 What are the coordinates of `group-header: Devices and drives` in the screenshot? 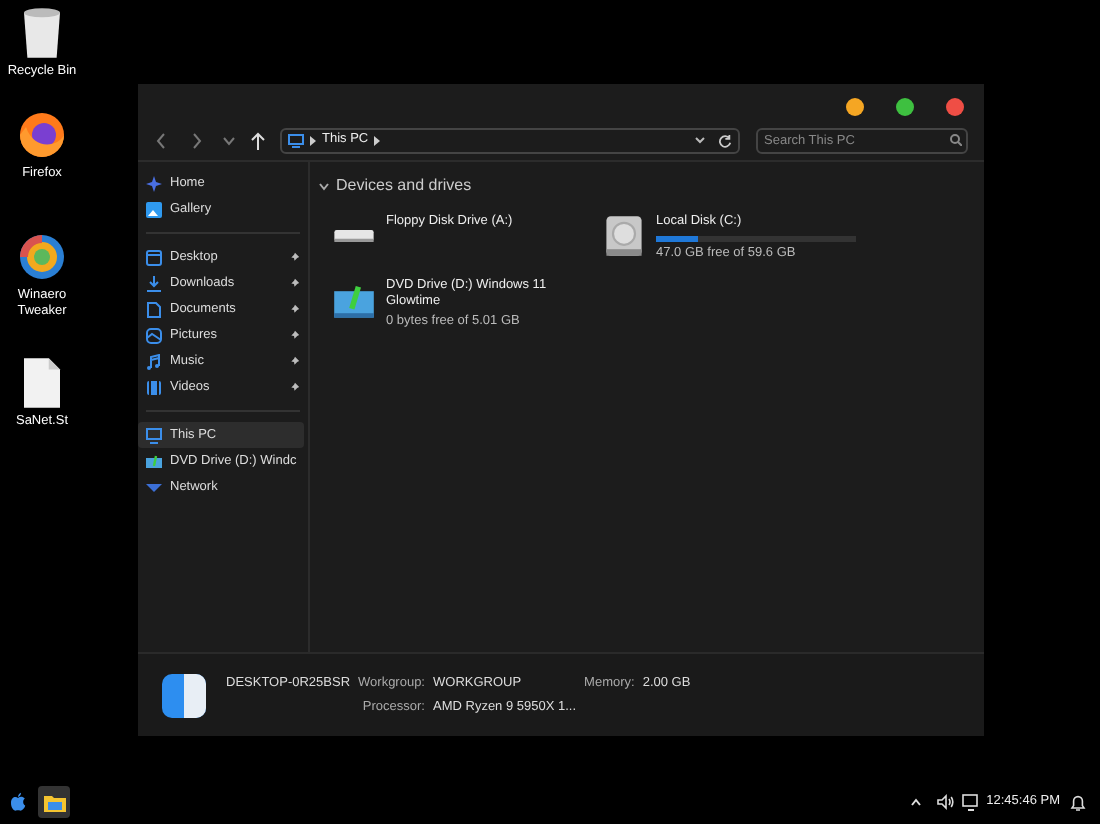 It's located at (404, 186).